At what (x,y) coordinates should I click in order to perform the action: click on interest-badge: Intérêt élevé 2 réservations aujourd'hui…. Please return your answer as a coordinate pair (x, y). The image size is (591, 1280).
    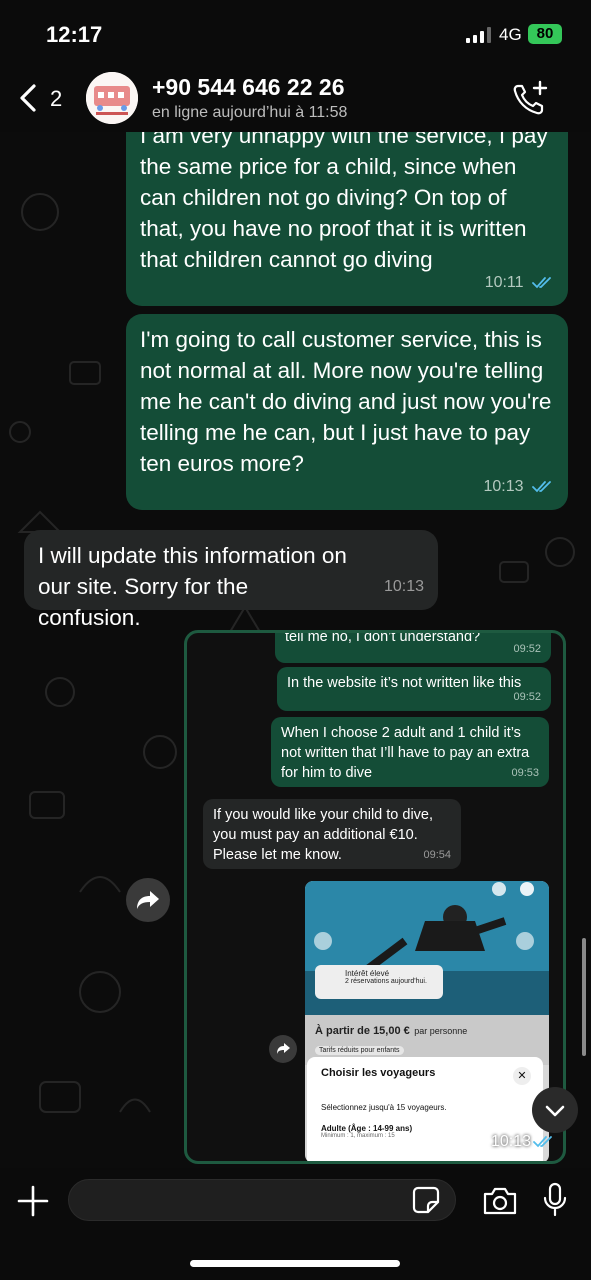
    Looking at the image, I should click on (379, 982).